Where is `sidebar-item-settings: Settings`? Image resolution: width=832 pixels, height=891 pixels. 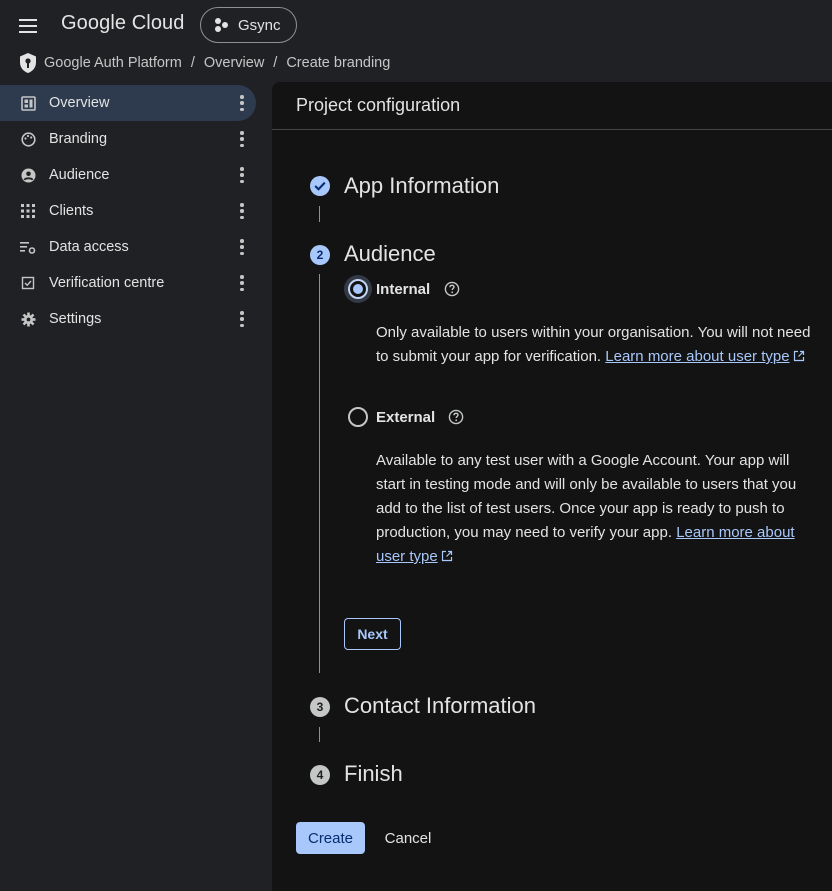 sidebar-item-settings: Settings is located at coordinates (128, 319).